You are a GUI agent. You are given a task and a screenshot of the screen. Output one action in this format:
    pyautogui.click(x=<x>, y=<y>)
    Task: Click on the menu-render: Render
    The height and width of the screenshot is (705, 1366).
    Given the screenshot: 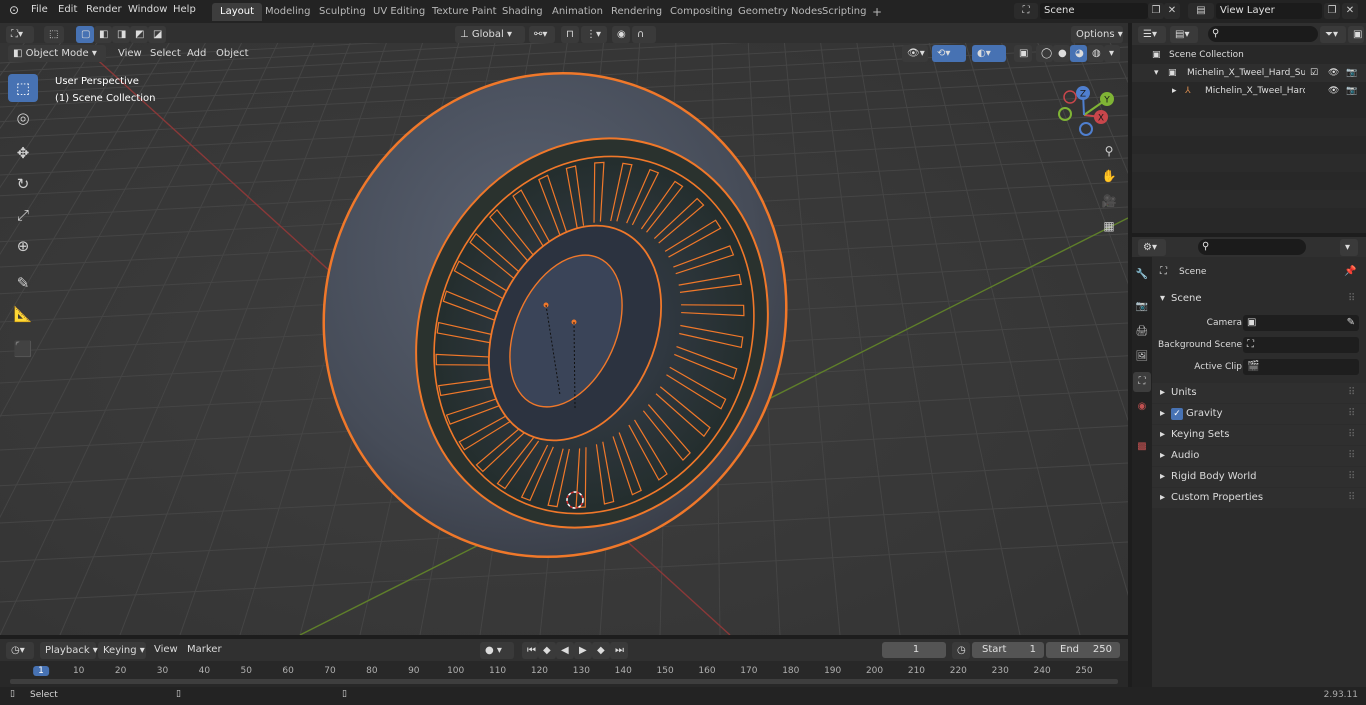 What is the action you would take?
    pyautogui.click(x=104, y=9)
    